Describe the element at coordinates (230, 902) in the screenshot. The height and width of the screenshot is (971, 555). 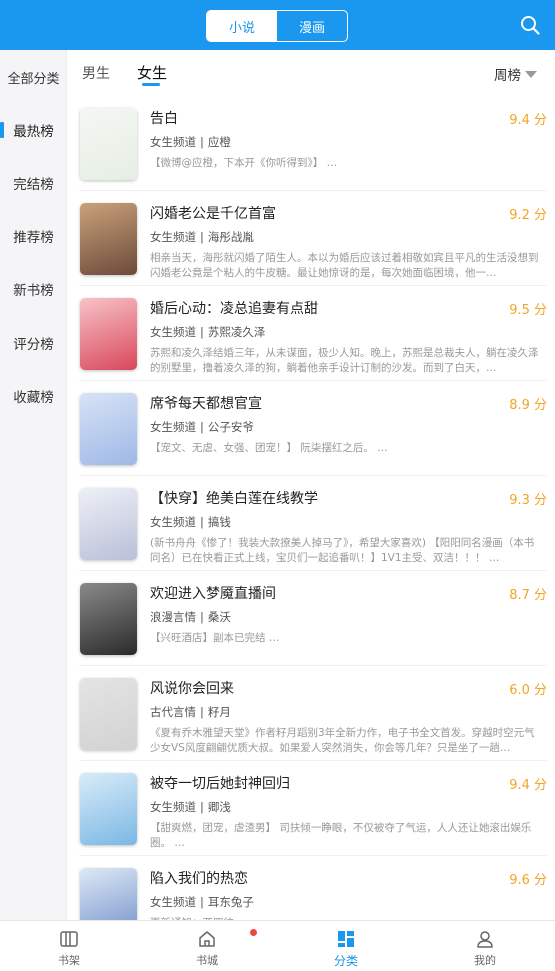
I see `book-author: 耳东兔子` at that location.